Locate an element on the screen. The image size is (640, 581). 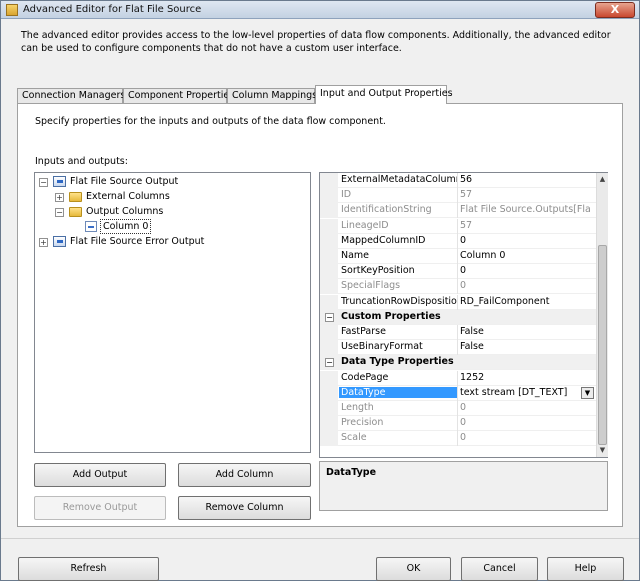
property-name: FastParse is located at coordinates (363, 331).